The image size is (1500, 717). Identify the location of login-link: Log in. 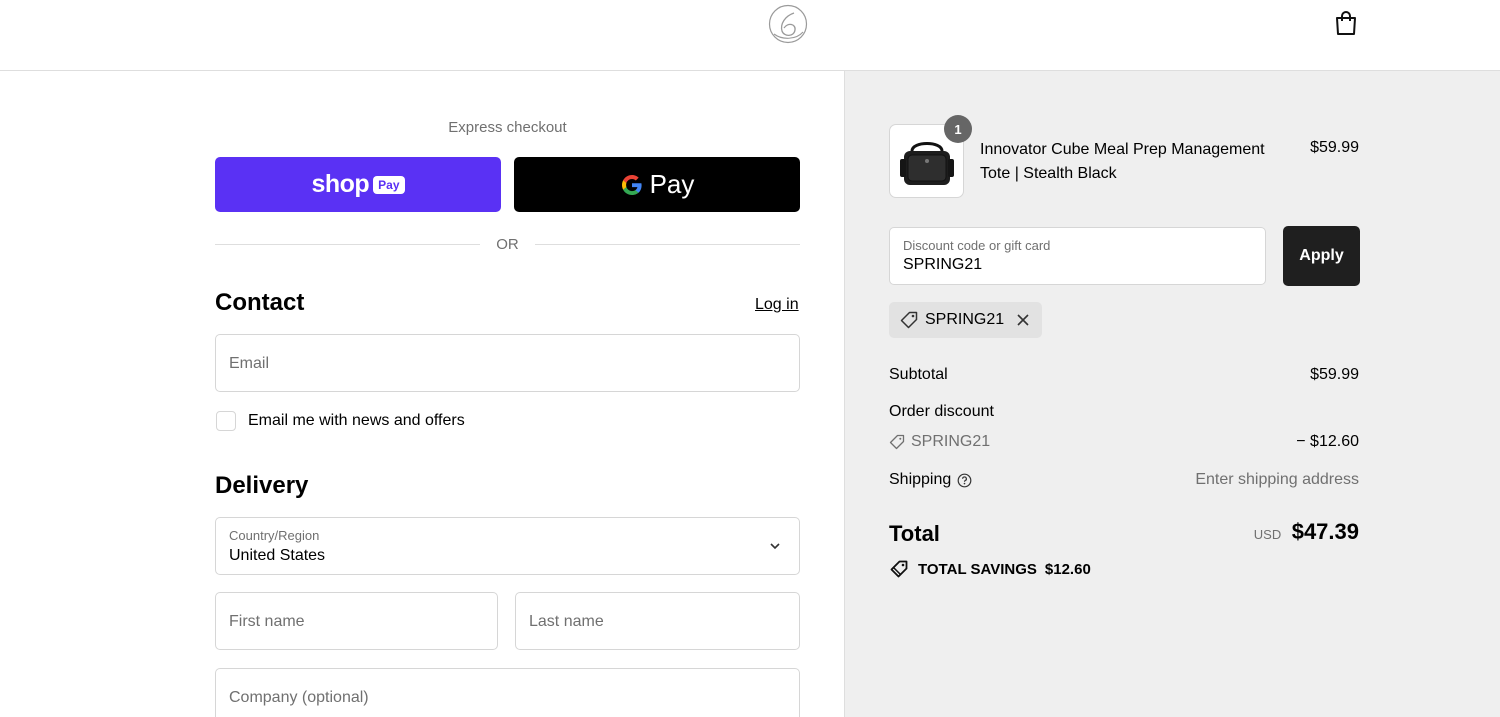
(777, 305).